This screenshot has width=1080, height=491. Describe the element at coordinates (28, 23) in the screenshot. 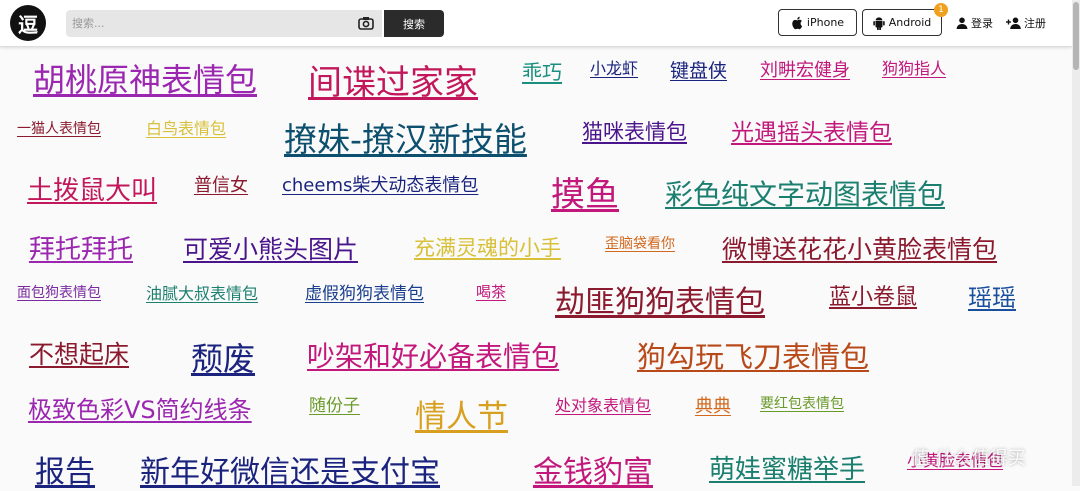

I see `site-logo: 逗` at that location.